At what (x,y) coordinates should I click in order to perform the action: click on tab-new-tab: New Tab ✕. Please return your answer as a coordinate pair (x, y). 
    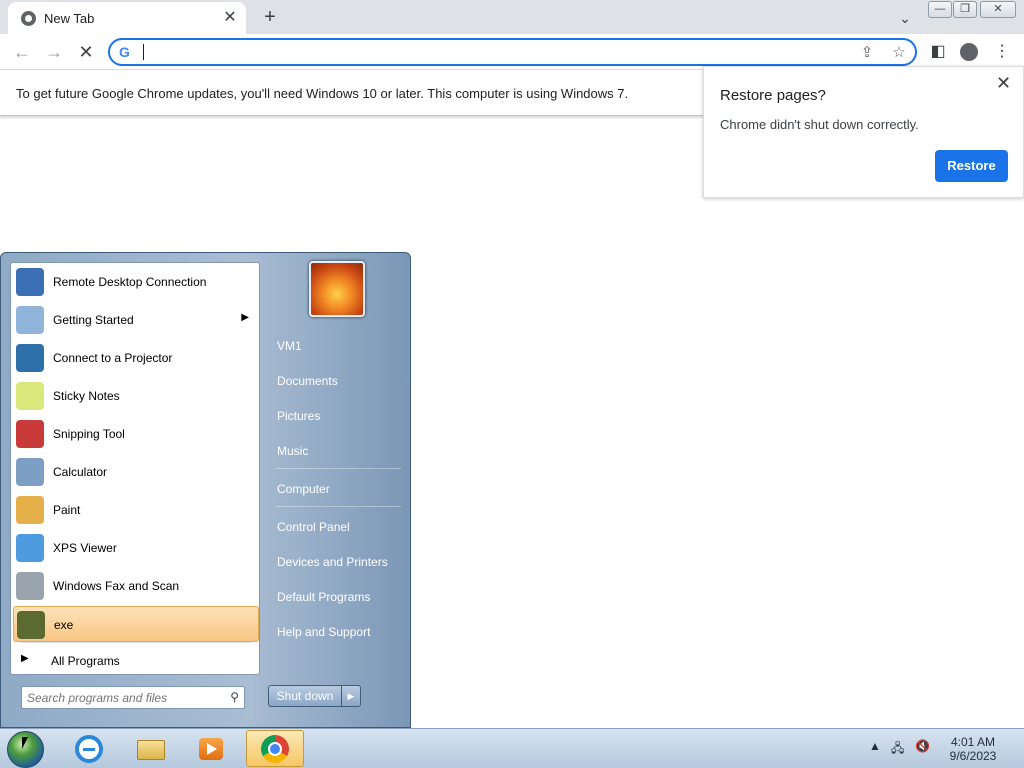
    Looking at the image, I should click on (127, 18).